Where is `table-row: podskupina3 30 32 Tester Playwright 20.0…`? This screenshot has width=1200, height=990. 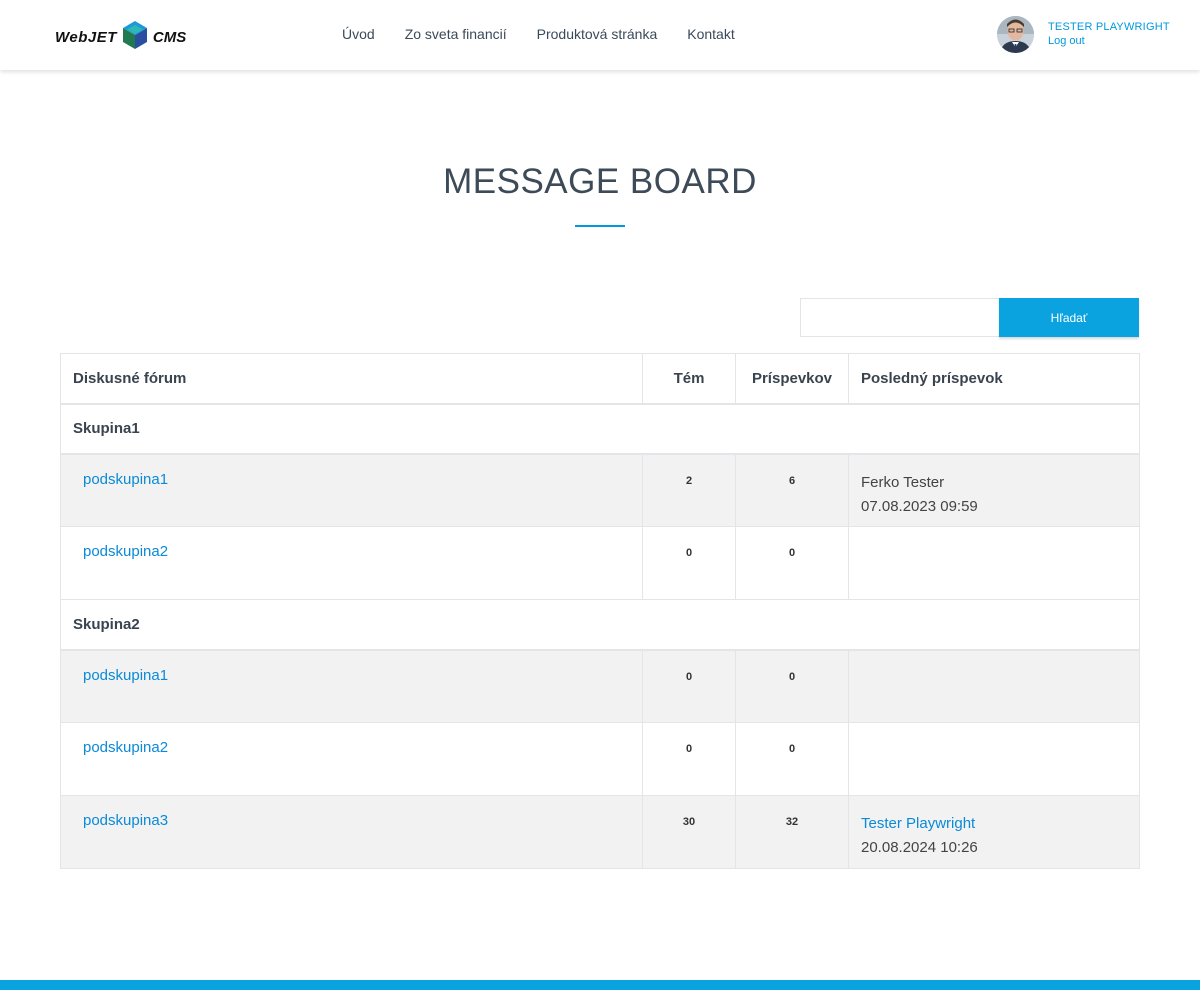 table-row: podskupina3 30 32 Tester Playwright 20.0… is located at coordinates (600, 832).